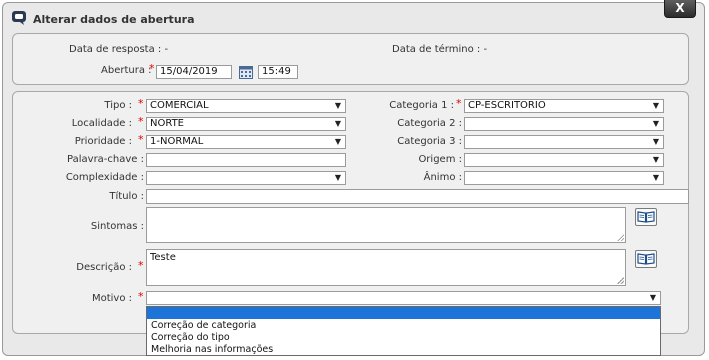 This screenshot has height=360, width=709. Describe the element at coordinates (564, 160) in the screenshot. I see `origem-select` at that location.